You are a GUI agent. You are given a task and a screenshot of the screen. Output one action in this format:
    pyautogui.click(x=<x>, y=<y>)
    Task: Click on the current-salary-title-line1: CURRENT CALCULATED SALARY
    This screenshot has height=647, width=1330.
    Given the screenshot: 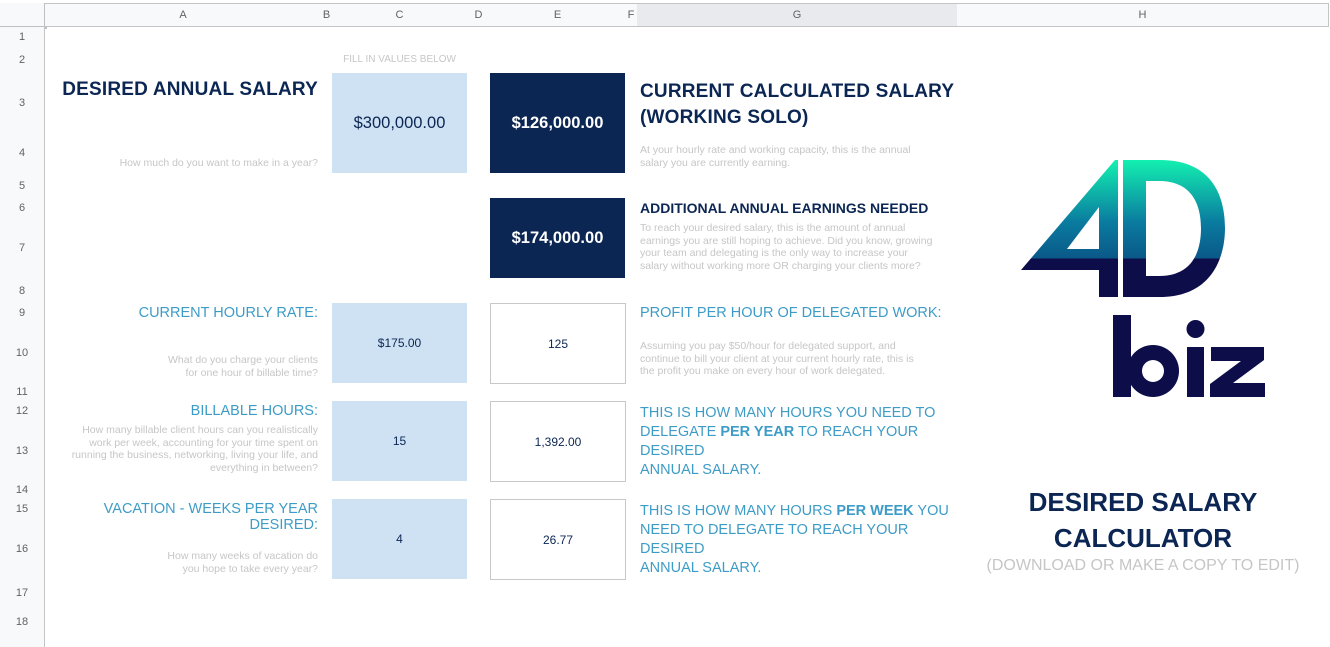 What is the action you would take?
    pyautogui.click(x=797, y=91)
    